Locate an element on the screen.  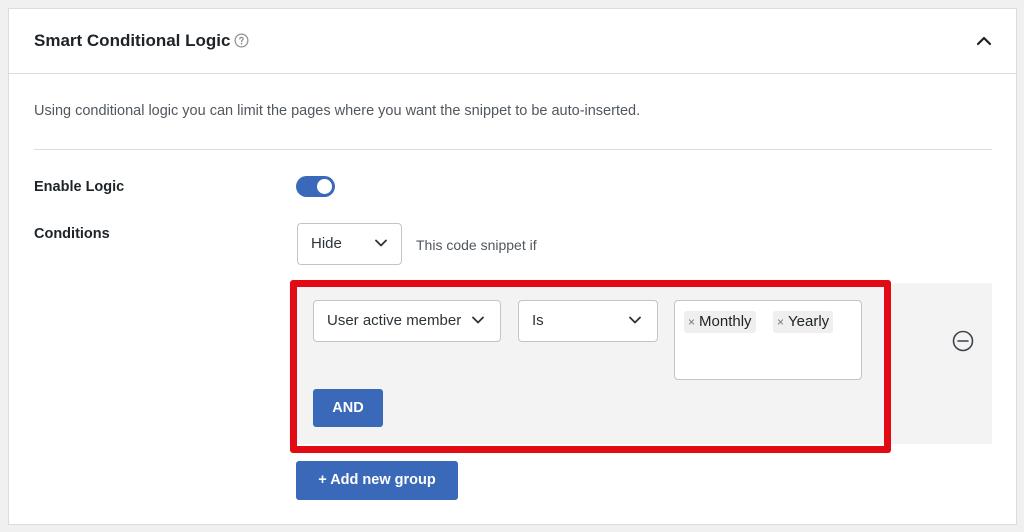
panel-title: Smart Conditional Logic is located at coordinates (132, 40).